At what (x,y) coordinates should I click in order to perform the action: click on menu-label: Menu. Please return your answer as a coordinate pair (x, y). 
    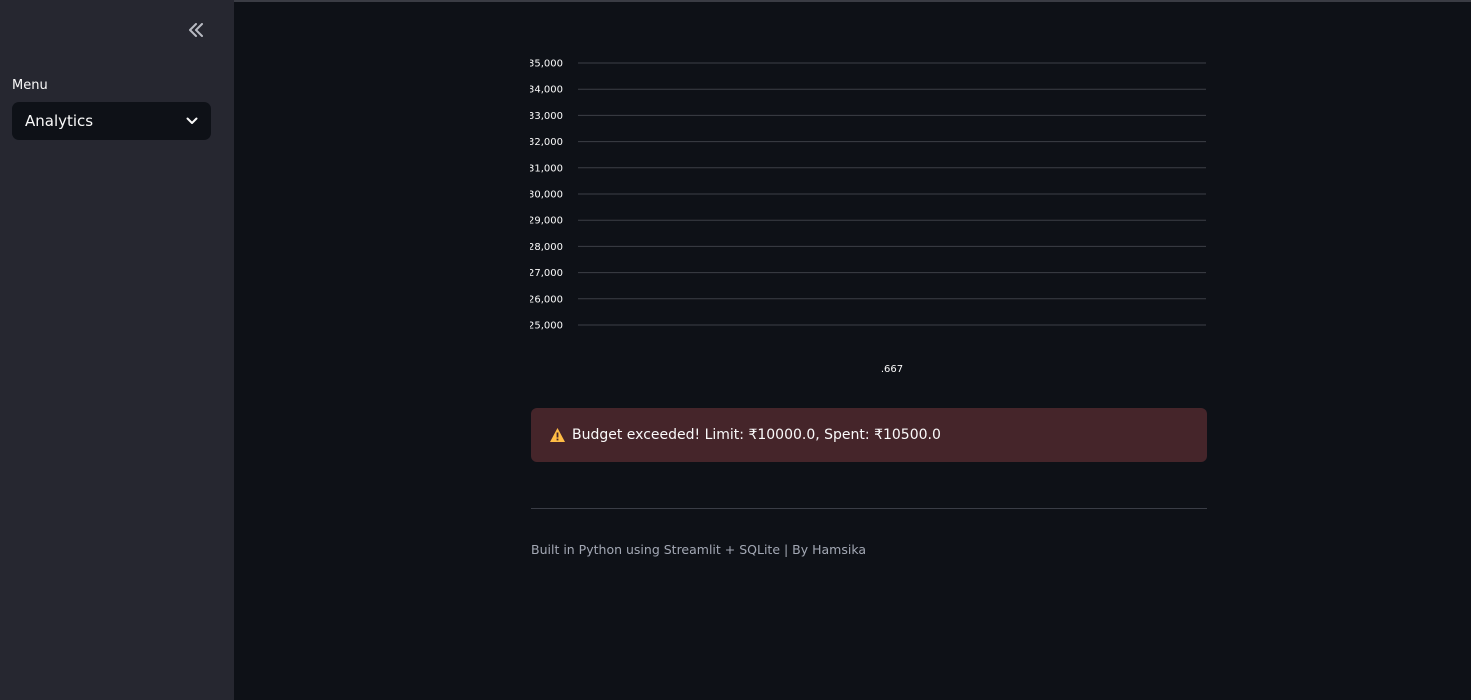
    Looking at the image, I should click on (30, 85).